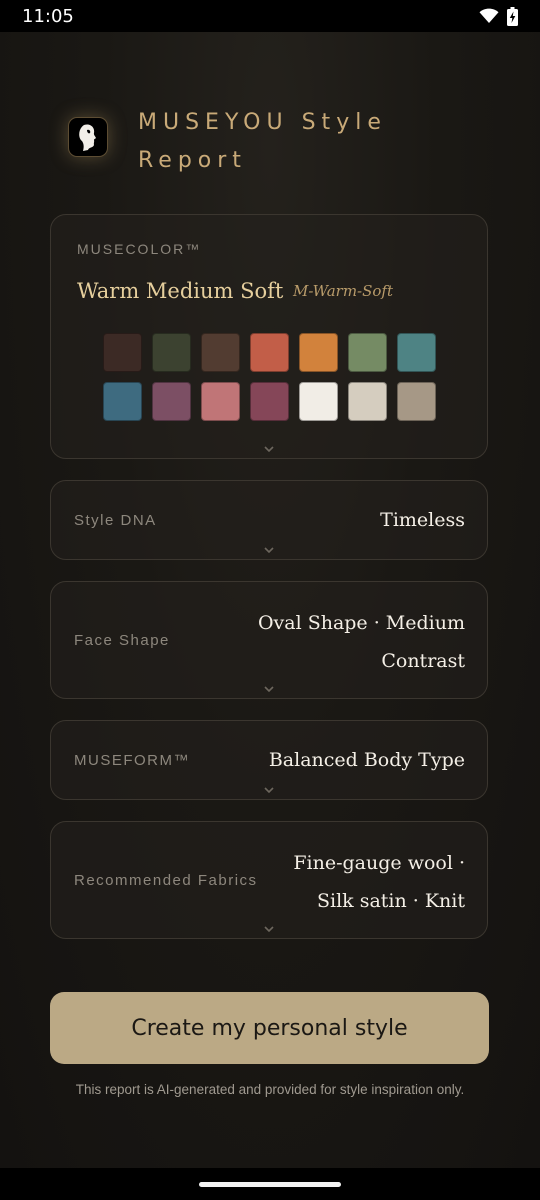 This screenshot has width=540, height=1200. I want to click on fabrics-label: Recommended Fabrics, so click(166, 880).